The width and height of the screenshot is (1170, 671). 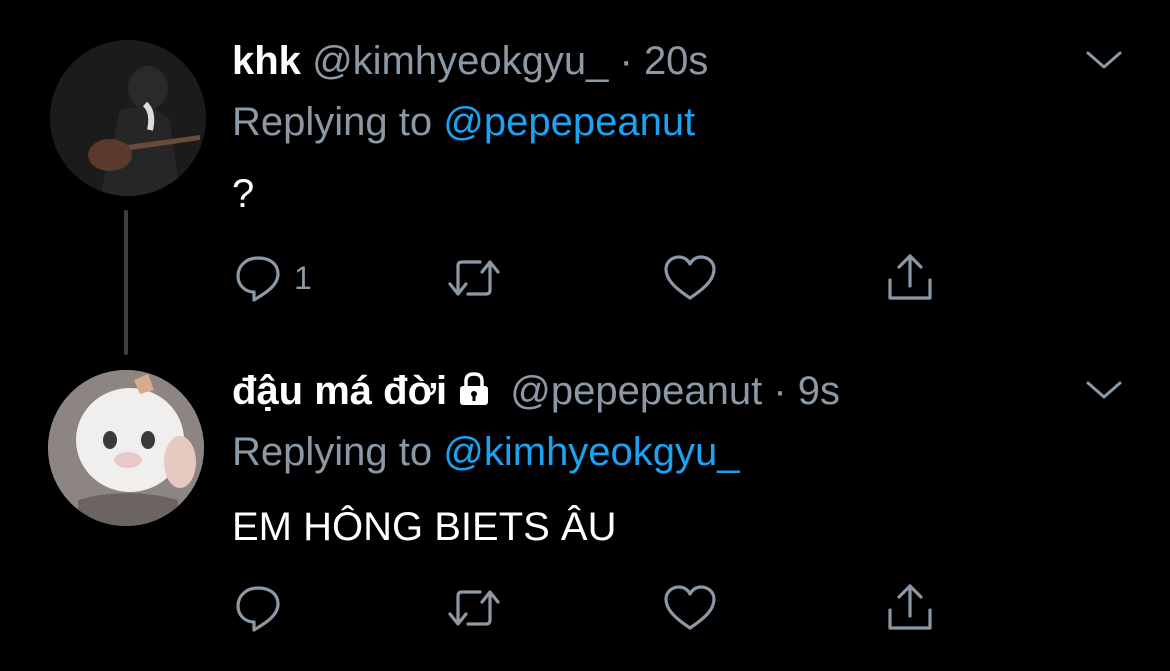 What do you see at coordinates (339, 391) in the screenshot?
I see `display-name: đậu má đời` at bounding box center [339, 391].